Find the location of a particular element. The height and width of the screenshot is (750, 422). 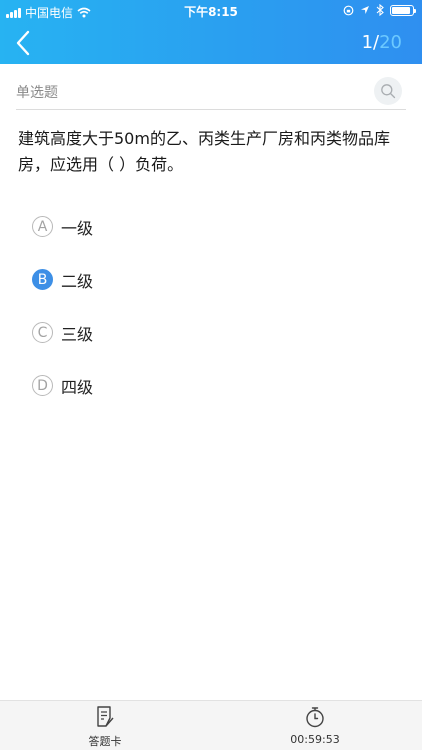

search-button is located at coordinates (388, 91).